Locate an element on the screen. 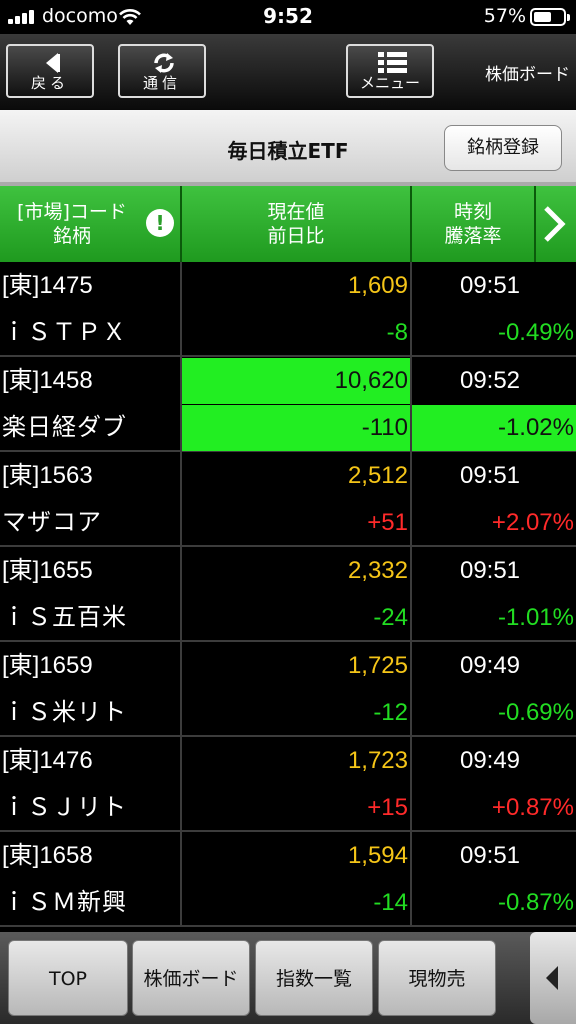 The width and height of the screenshot is (576, 1024). stock-name: ｉＳ米リト is located at coordinates (64, 712).